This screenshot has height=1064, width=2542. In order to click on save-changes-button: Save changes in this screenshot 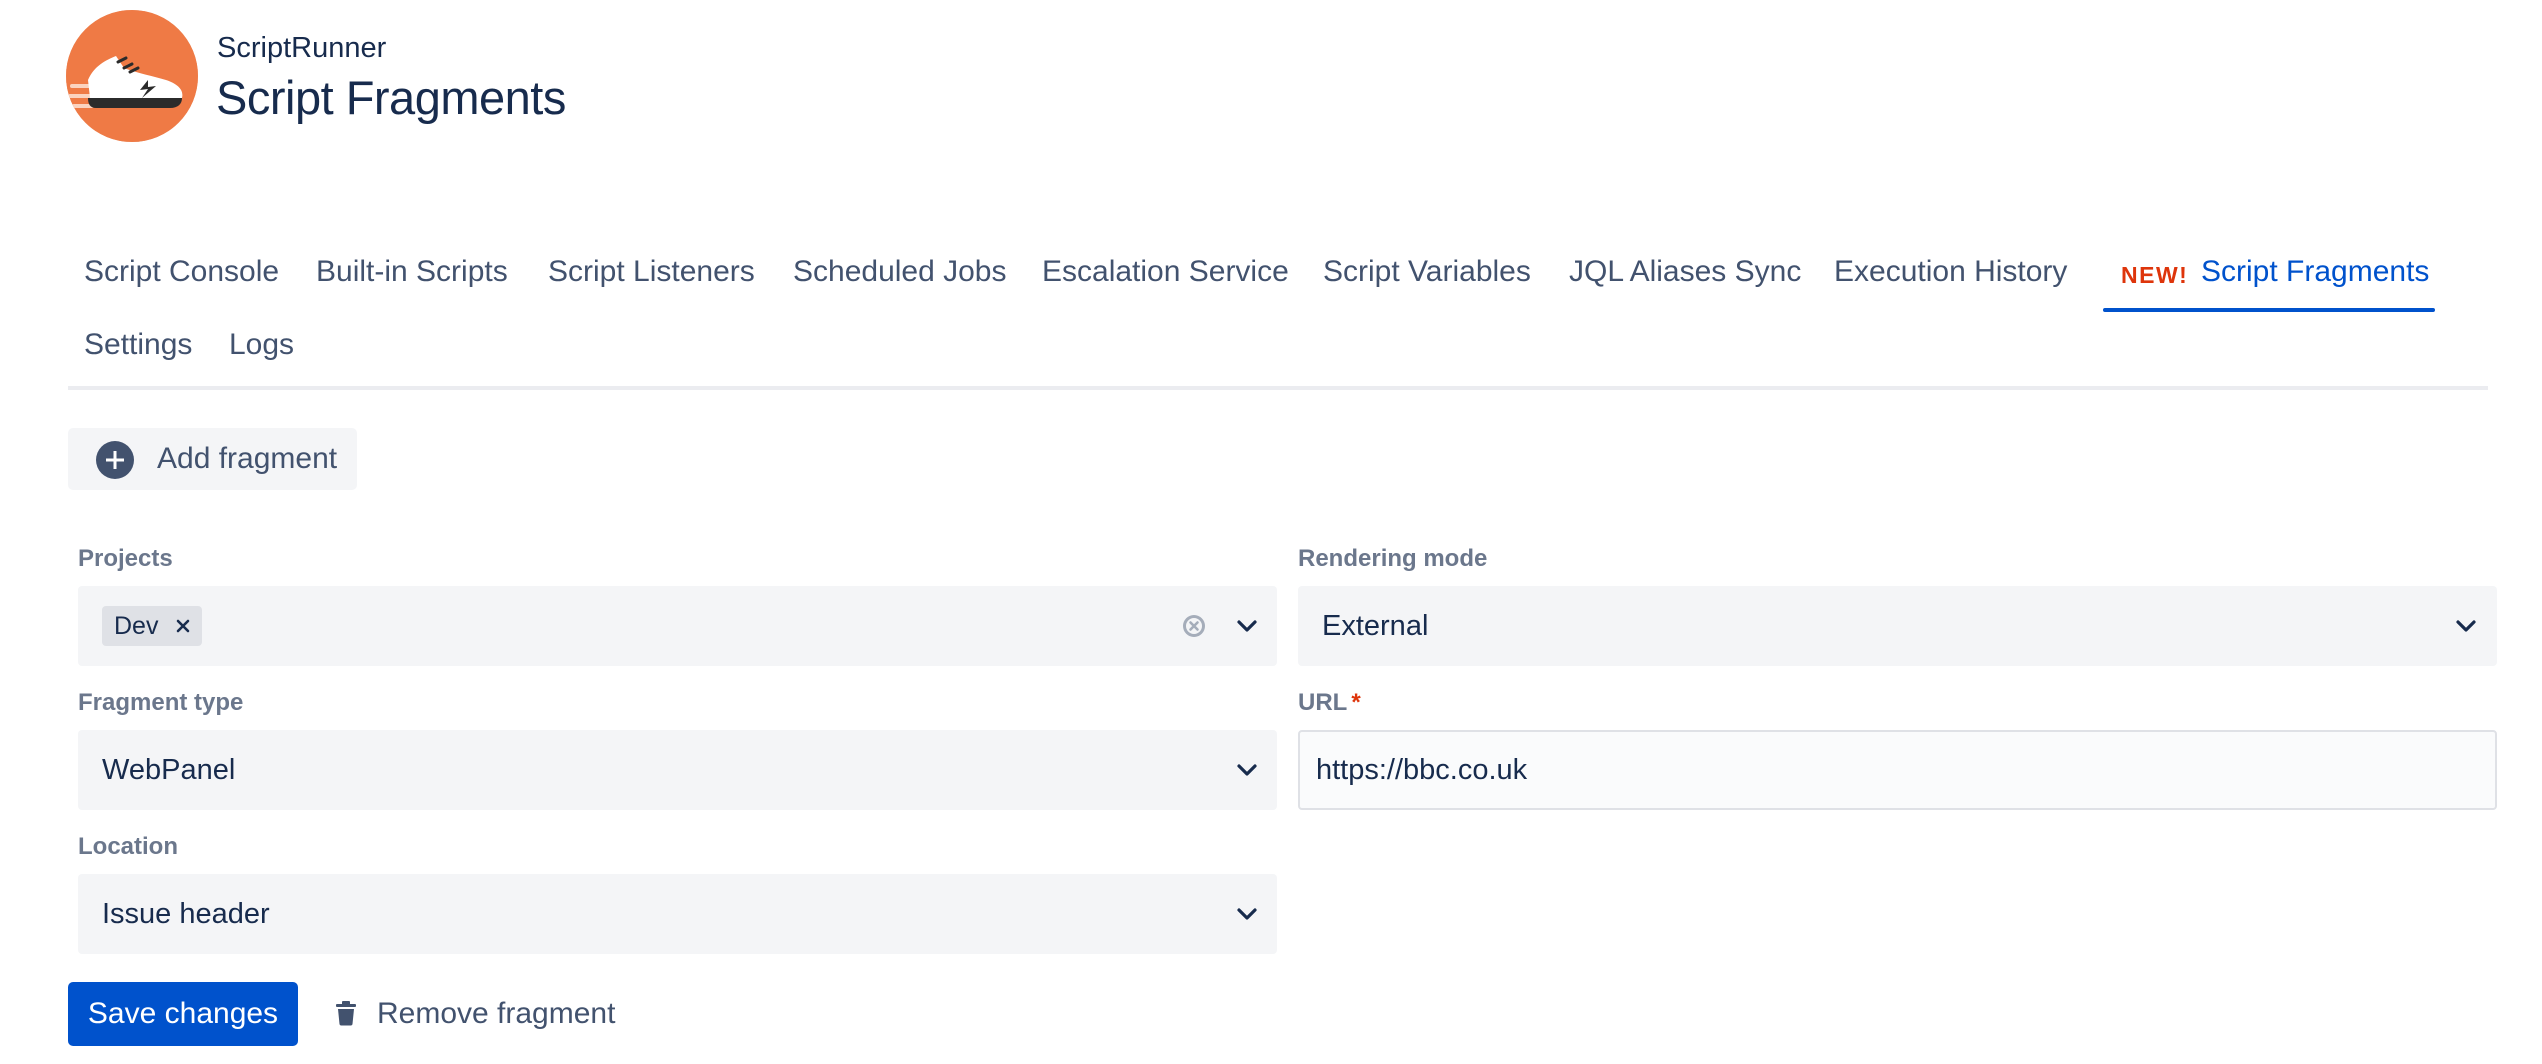, I will do `click(183, 1014)`.